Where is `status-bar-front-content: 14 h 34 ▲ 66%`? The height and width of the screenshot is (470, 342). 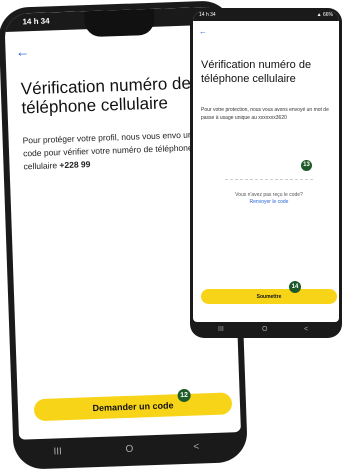 status-bar-front-content: 14 h 34 ▲ 66% is located at coordinates (266, 16).